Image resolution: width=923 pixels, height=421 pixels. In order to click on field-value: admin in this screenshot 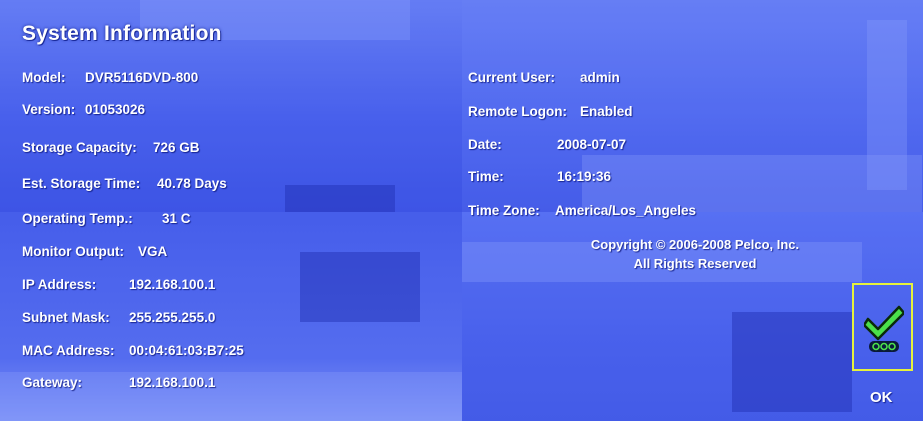, I will do `click(600, 77)`.